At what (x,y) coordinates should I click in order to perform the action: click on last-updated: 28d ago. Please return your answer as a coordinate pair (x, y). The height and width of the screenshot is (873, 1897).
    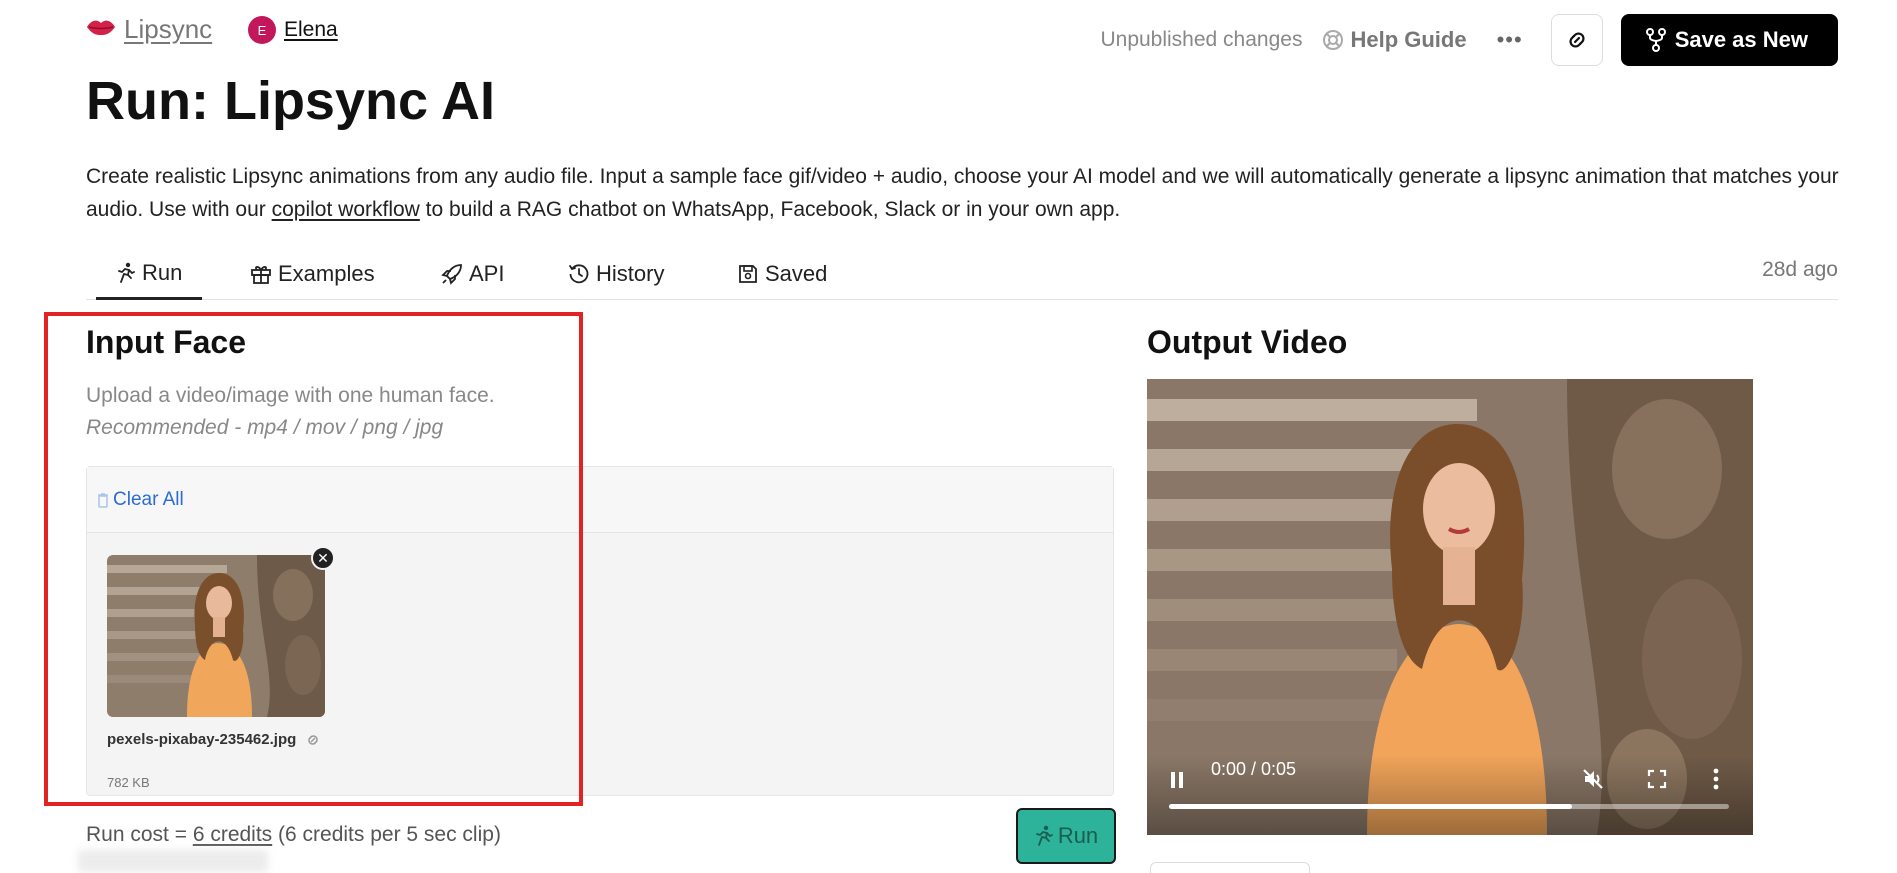
    Looking at the image, I should click on (1800, 269).